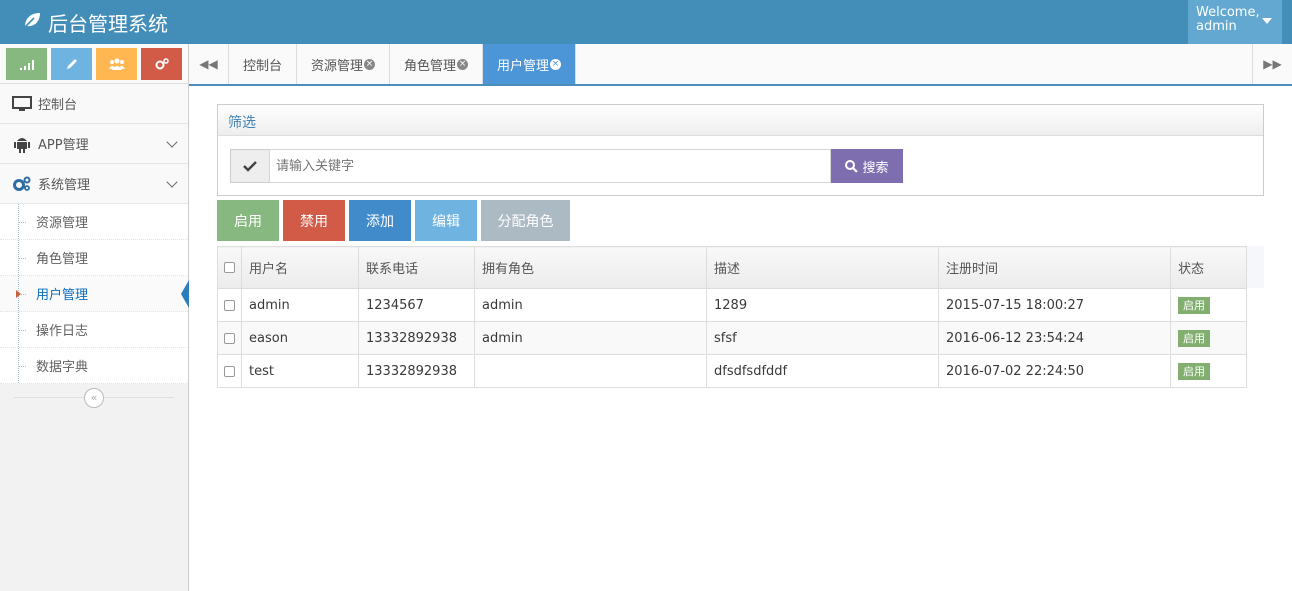 Image resolution: width=1292 pixels, height=591 pixels. I want to click on filter-body: 搜索, so click(740, 166).